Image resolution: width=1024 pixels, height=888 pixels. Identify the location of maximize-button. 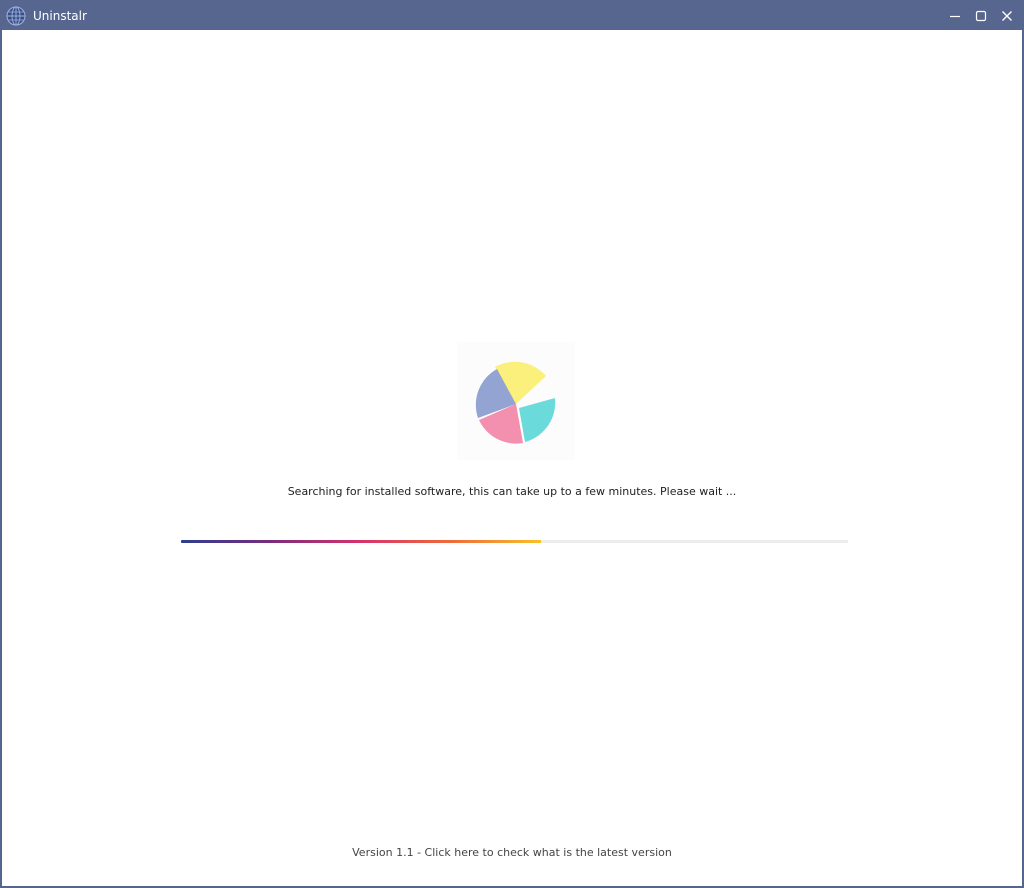
(981, 16).